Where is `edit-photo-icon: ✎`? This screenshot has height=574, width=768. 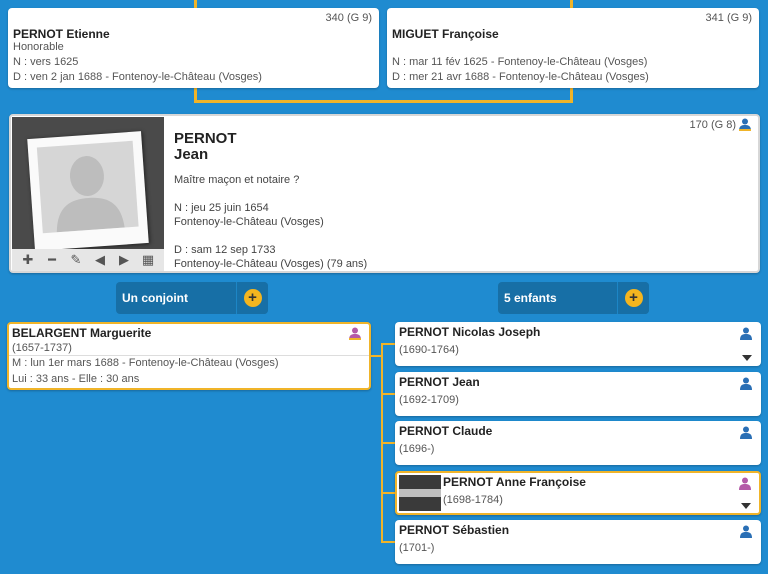
edit-photo-icon: ✎ is located at coordinates (76, 260).